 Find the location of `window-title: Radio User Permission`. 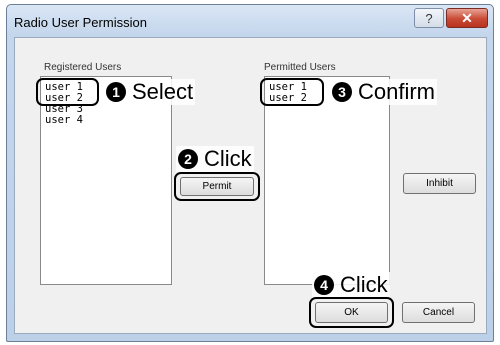

window-title: Radio User Permission is located at coordinates (80, 22).